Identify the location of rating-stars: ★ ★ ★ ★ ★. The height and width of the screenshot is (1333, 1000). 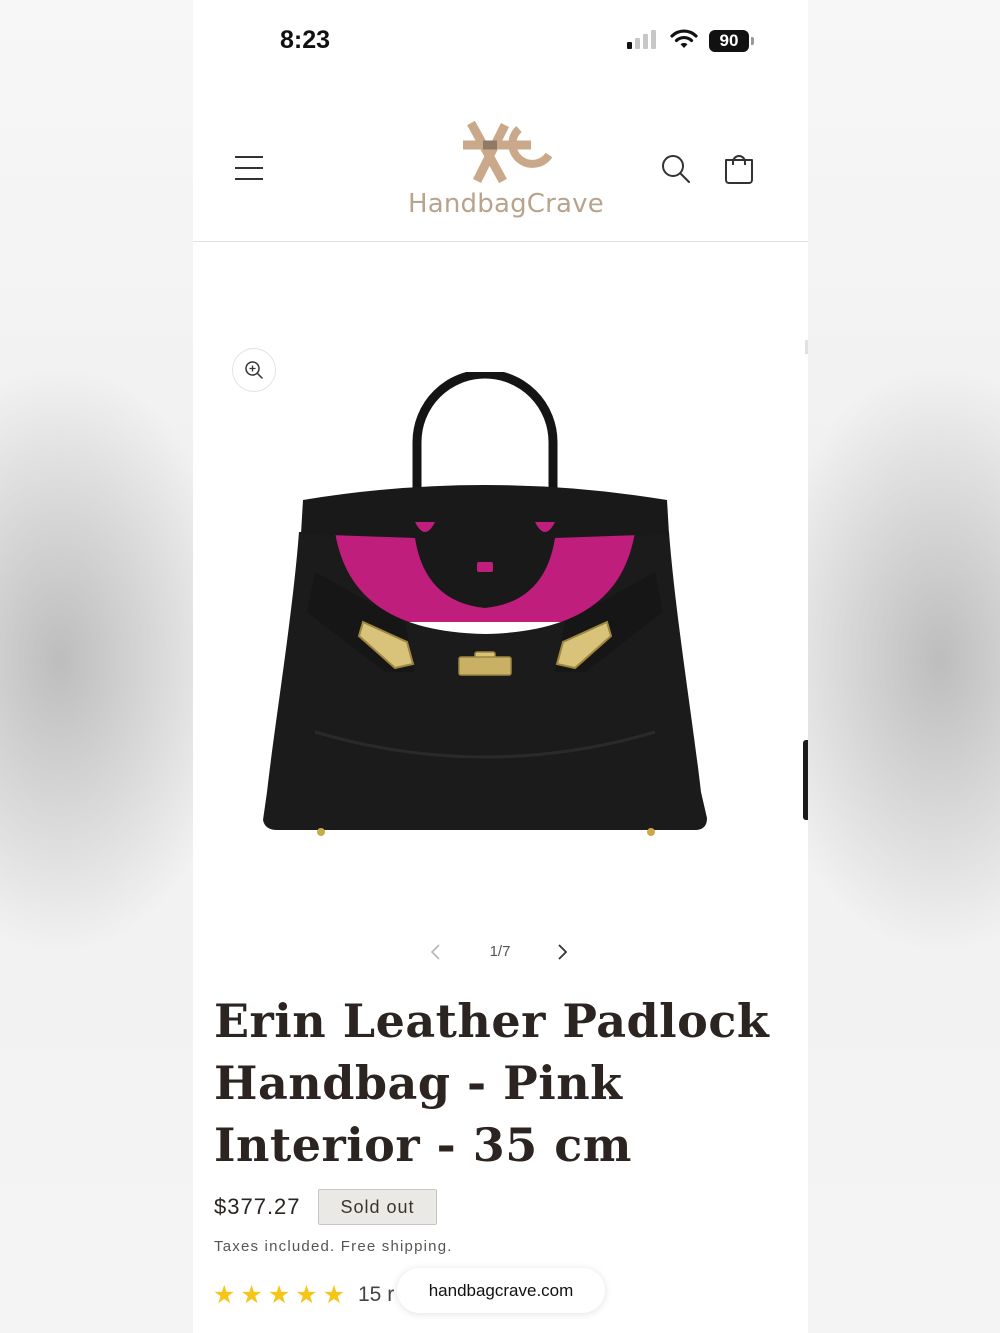
(279, 1295).